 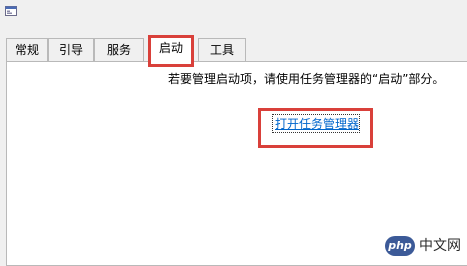 What do you see at coordinates (317, 123) in the screenshot?
I see `open-task-manager-link: 打开任务管理器` at bounding box center [317, 123].